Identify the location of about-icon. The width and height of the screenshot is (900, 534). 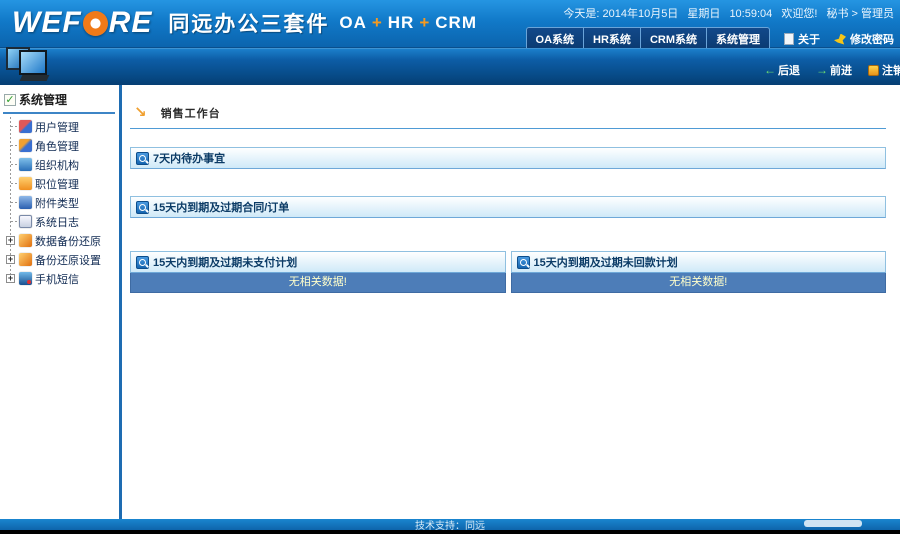
(789, 39).